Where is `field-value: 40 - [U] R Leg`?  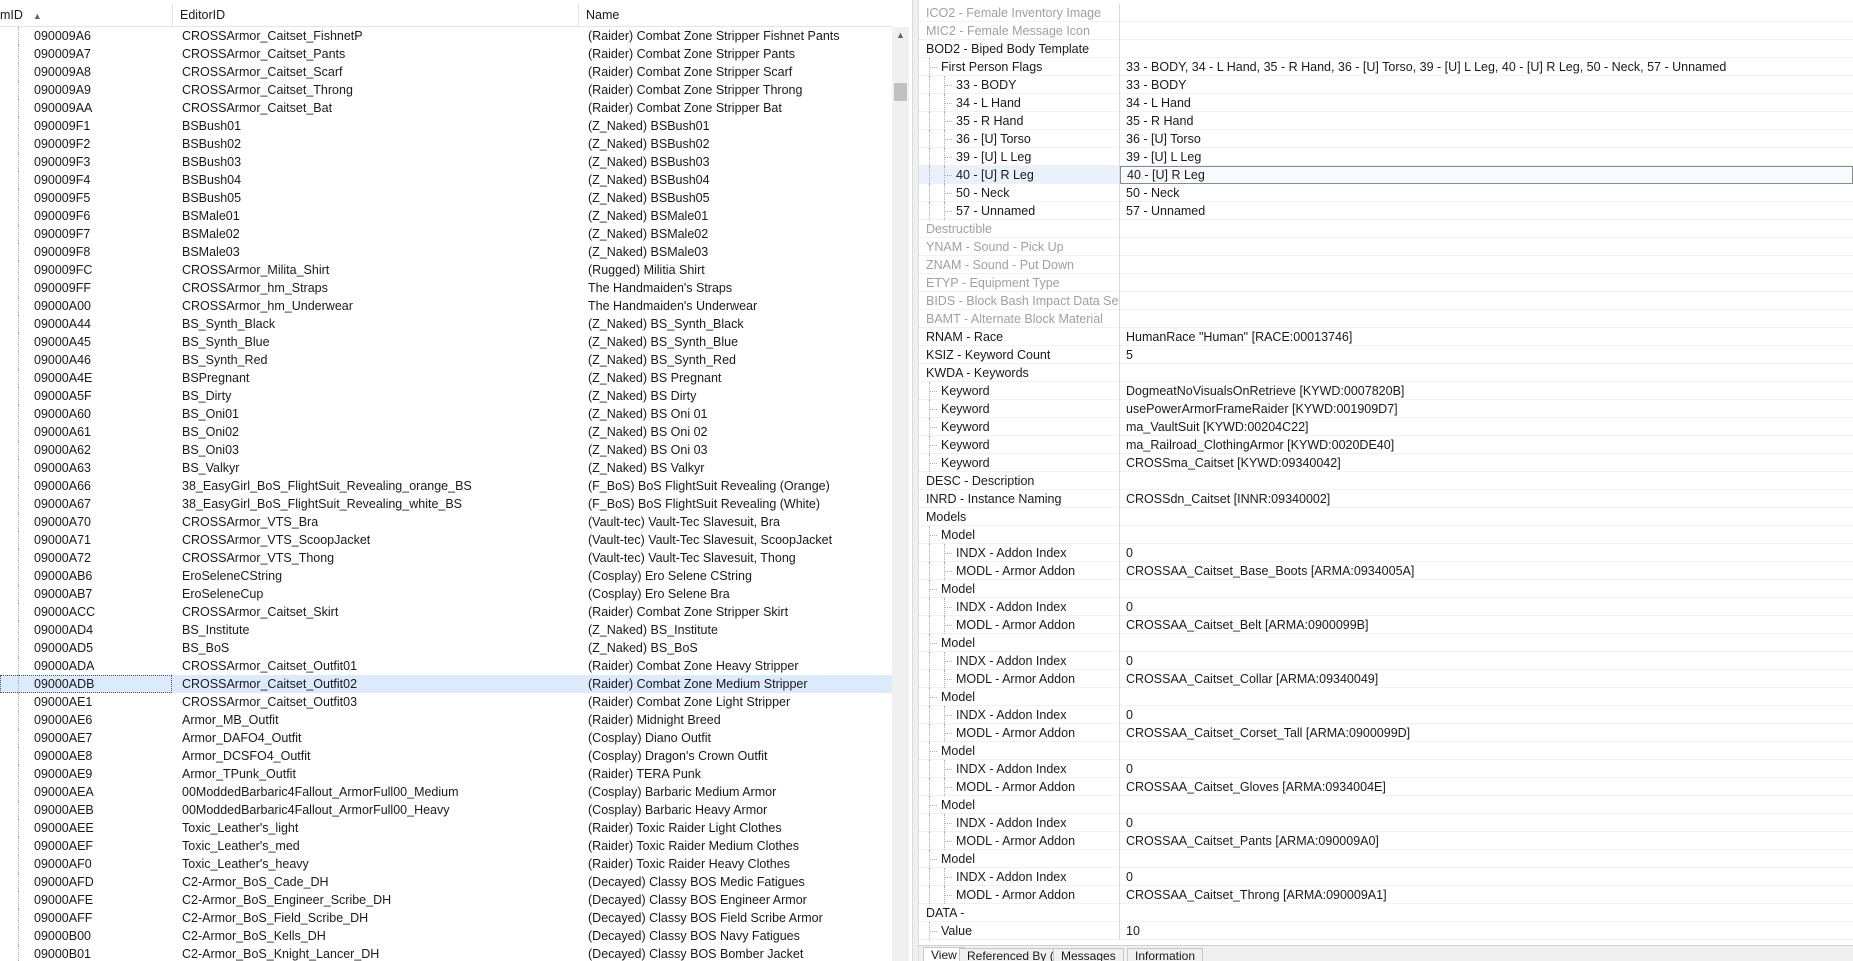
field-value: 40 - [U] R Leg is located at coordinates (1486, 175).